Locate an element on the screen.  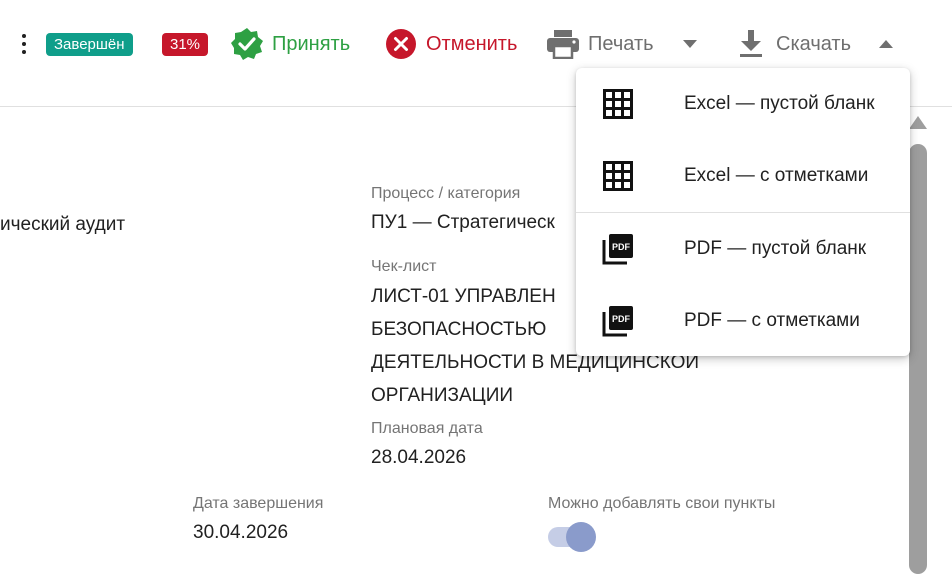
left-field-value: ический аудит is located at coordinates (63, 224).